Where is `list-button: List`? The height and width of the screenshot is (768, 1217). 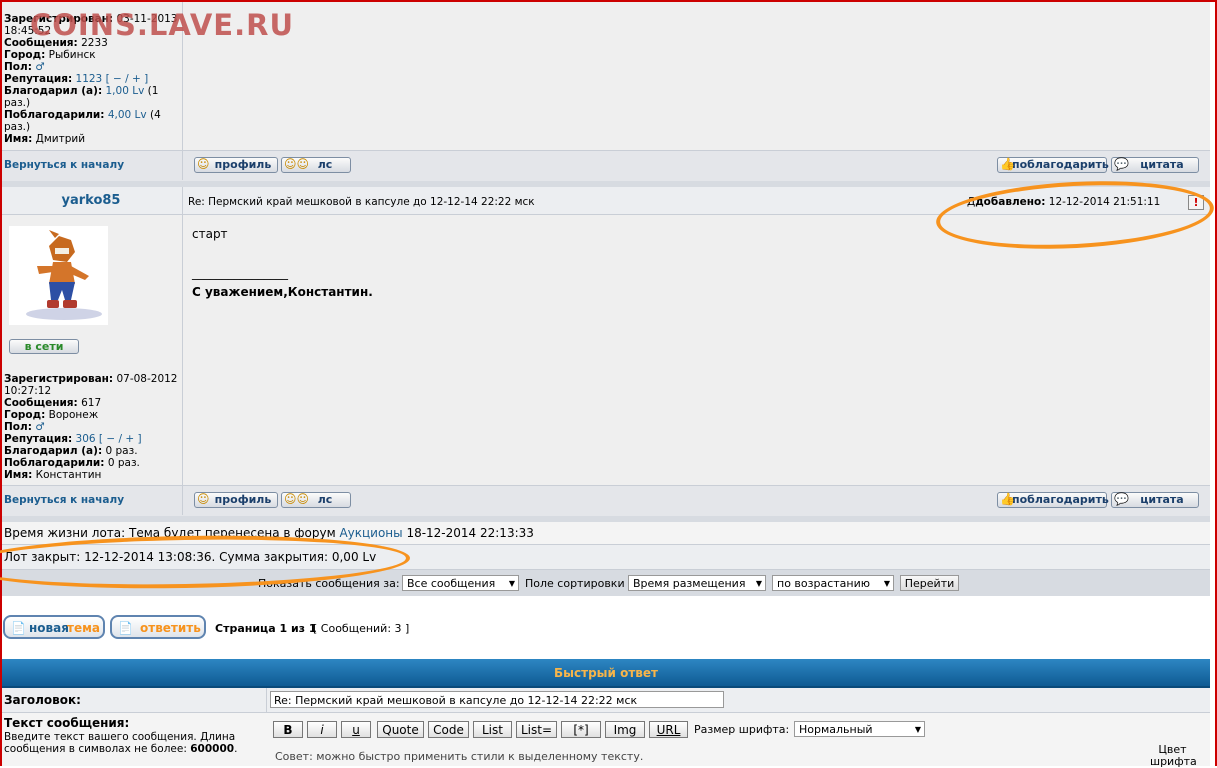 list-button: List is located at coordinates (492, 729).